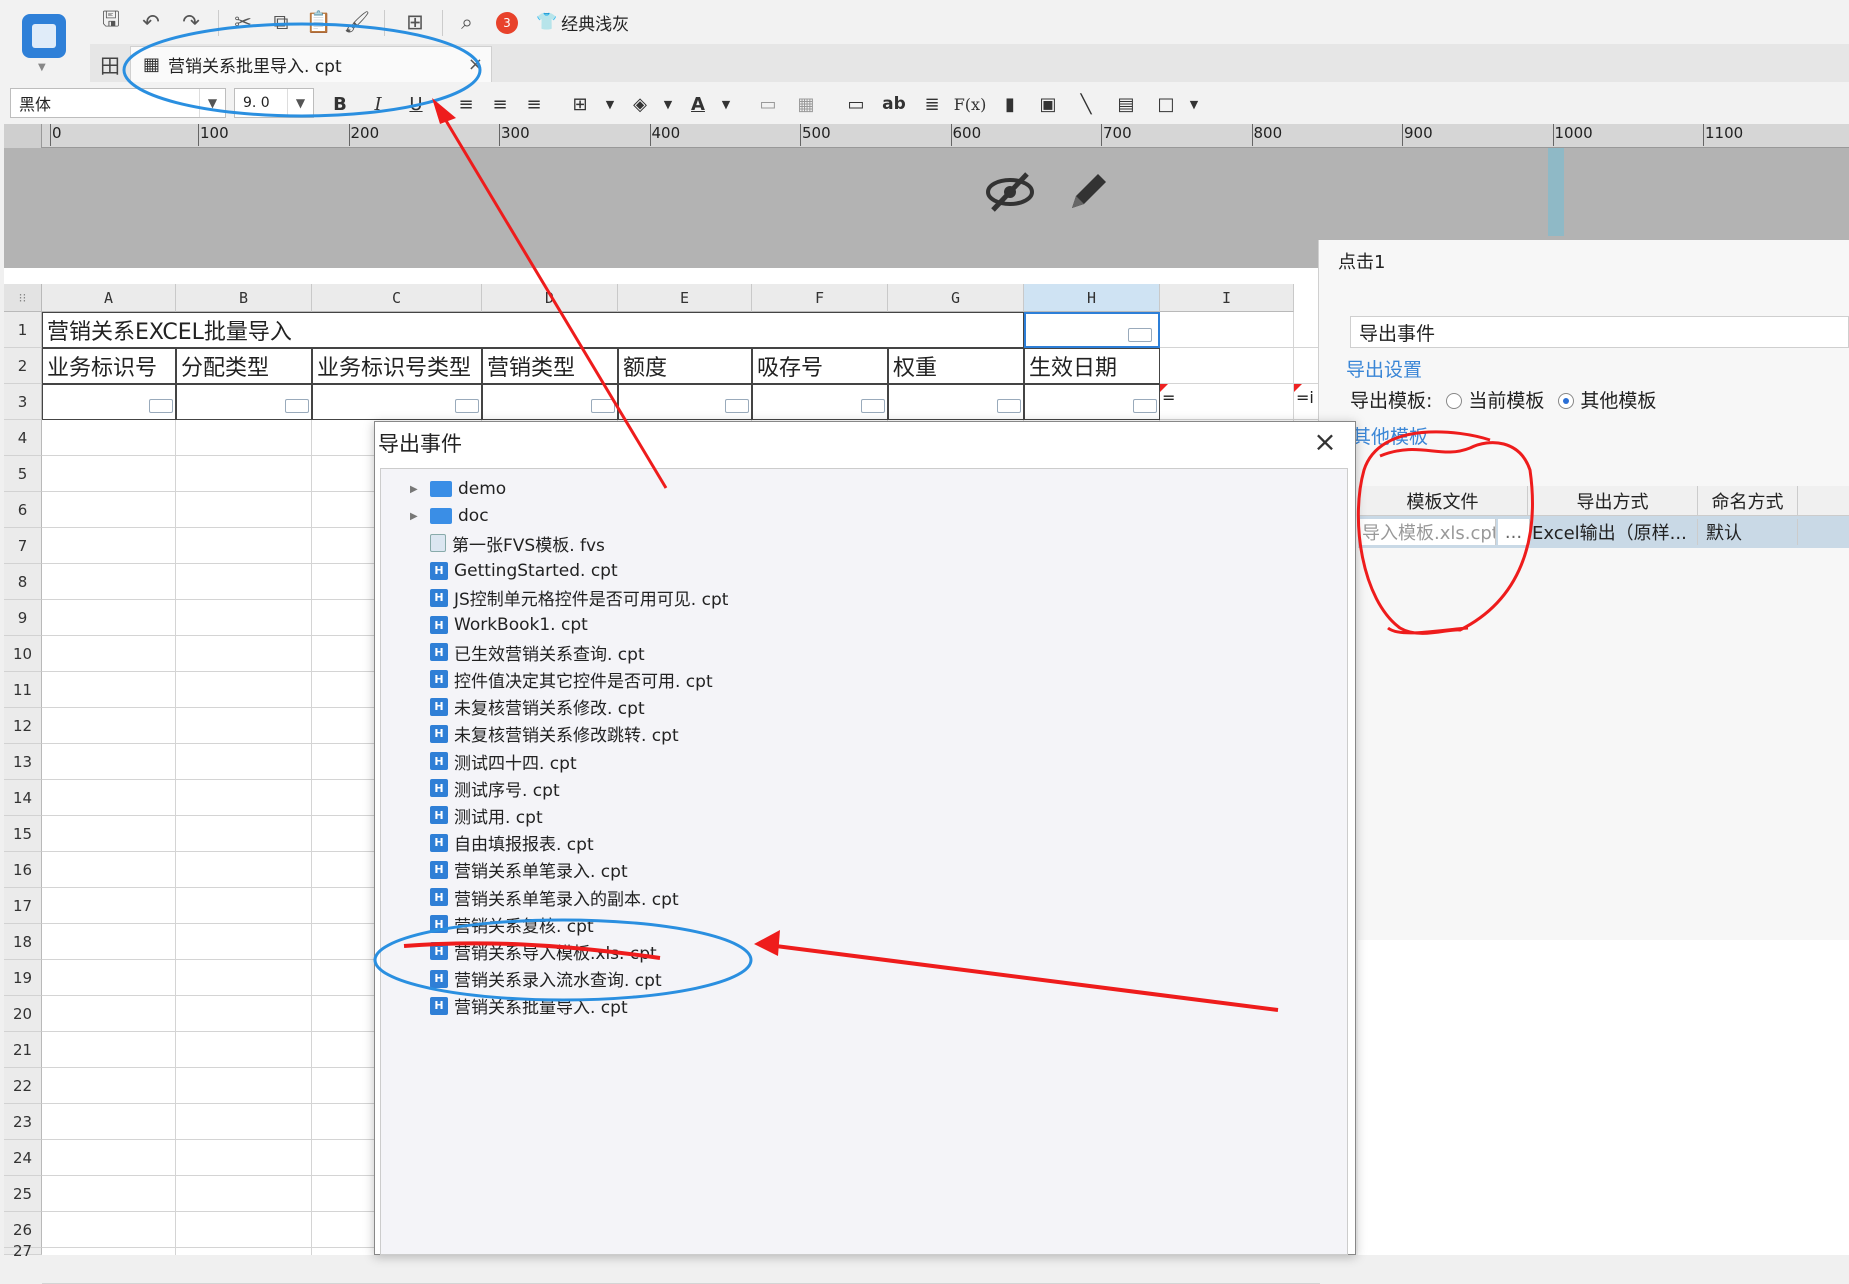 This screenshot has height=1284, width=1849. Describe the element at coordinates (532, 950) in the screenshot. I see `red-underline` at that location.